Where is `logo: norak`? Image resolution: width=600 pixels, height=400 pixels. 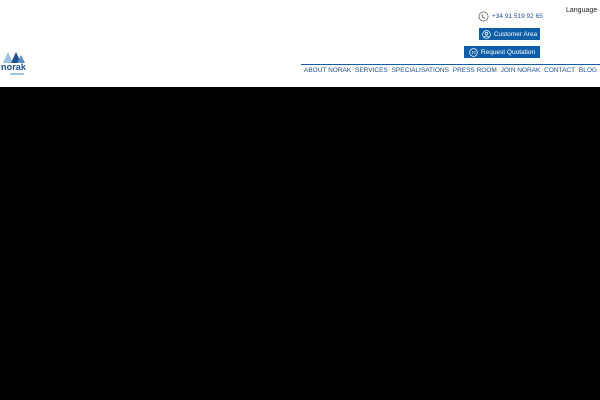 logo: norak is located at coordinates (16, 64).